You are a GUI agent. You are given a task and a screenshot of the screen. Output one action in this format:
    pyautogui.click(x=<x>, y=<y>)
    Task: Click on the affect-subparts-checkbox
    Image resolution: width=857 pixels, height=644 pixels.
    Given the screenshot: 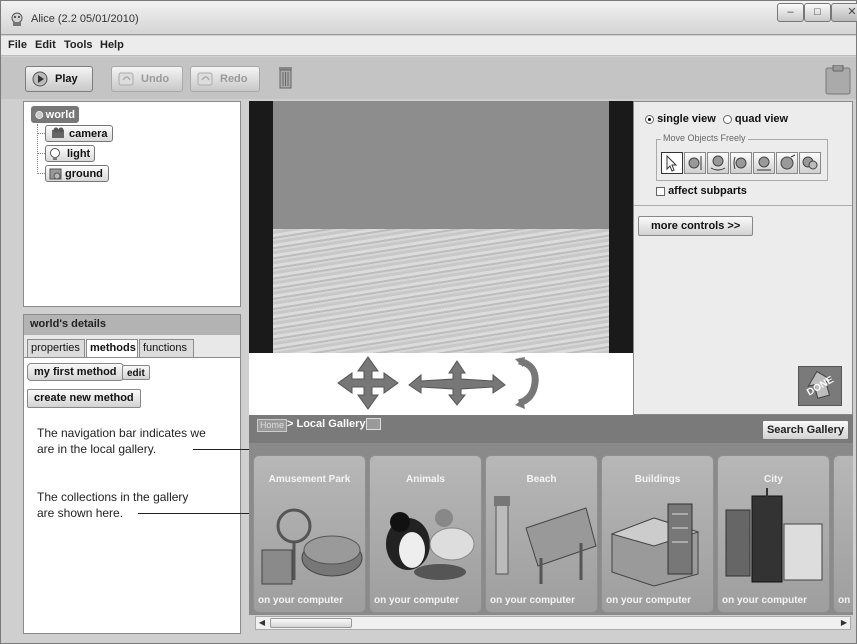 What is the action you would take?
    pyautogui.click(x=660, y=191)
    